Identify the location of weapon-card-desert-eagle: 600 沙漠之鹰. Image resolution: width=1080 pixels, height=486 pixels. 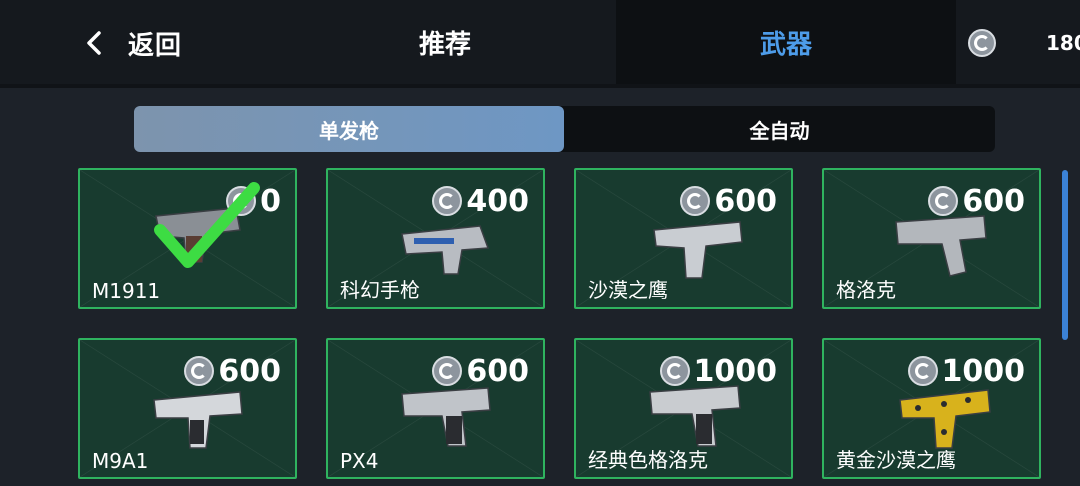
(683, 238).